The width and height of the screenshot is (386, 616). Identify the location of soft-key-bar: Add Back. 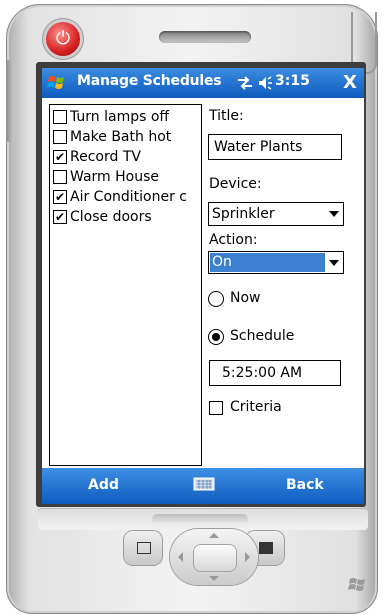
(203, 486).